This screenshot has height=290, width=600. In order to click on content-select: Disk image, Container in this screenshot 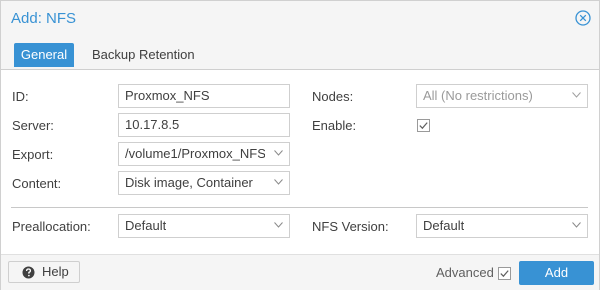, I will do `click(204, 183)`.